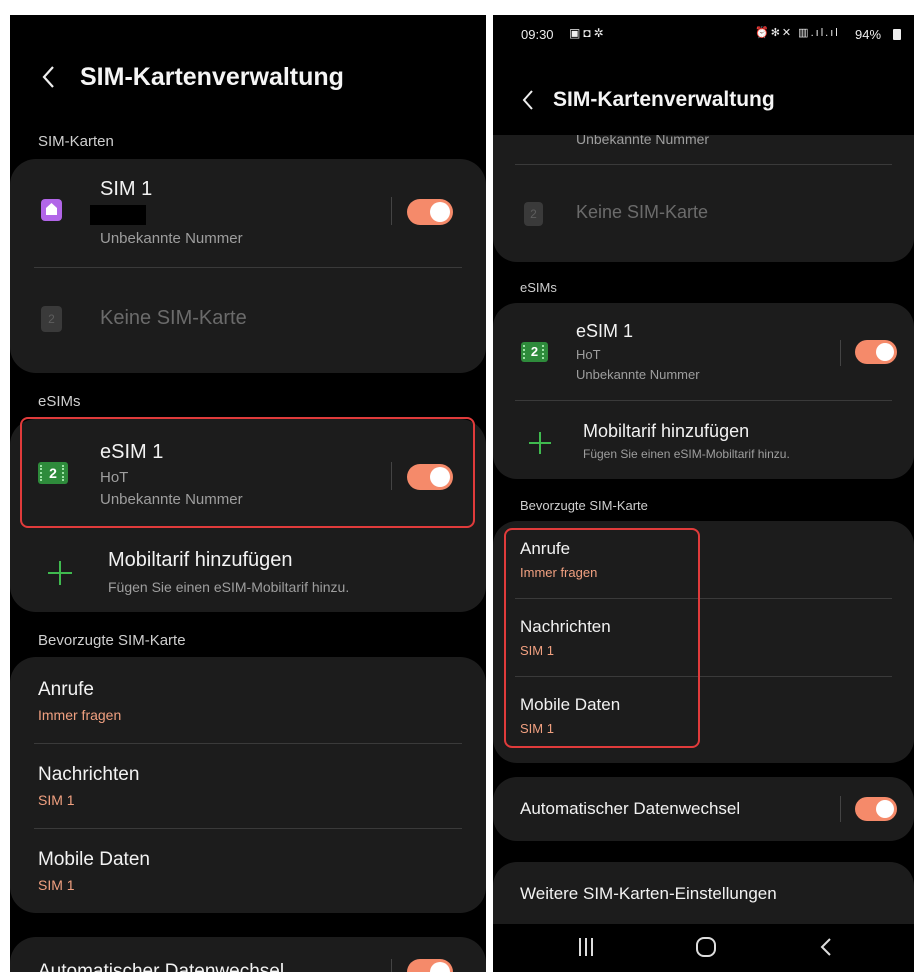 The width and height of the screenshot is (914, 972). What do you see at coordinates (248, 213) in the screenshot?
I see `sim1-row: SIM 1 Unbekannte Nummer` at bounding box center [248, 213].